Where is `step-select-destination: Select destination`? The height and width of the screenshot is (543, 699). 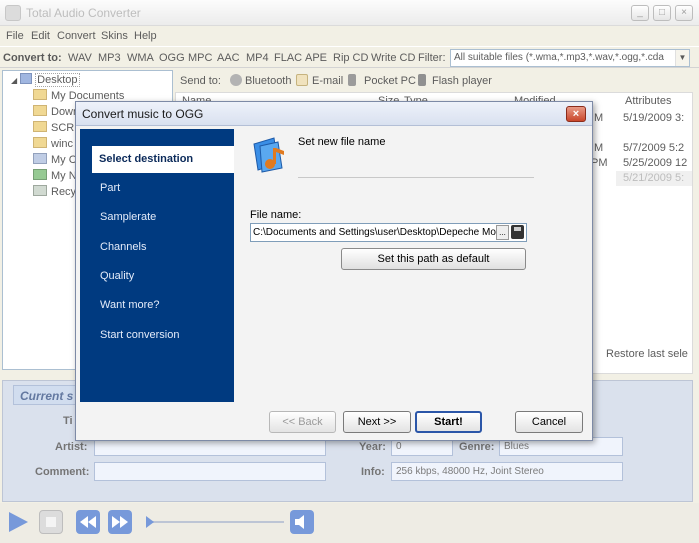
step-select-destination: Select destination is located at coordinates (163, 159).